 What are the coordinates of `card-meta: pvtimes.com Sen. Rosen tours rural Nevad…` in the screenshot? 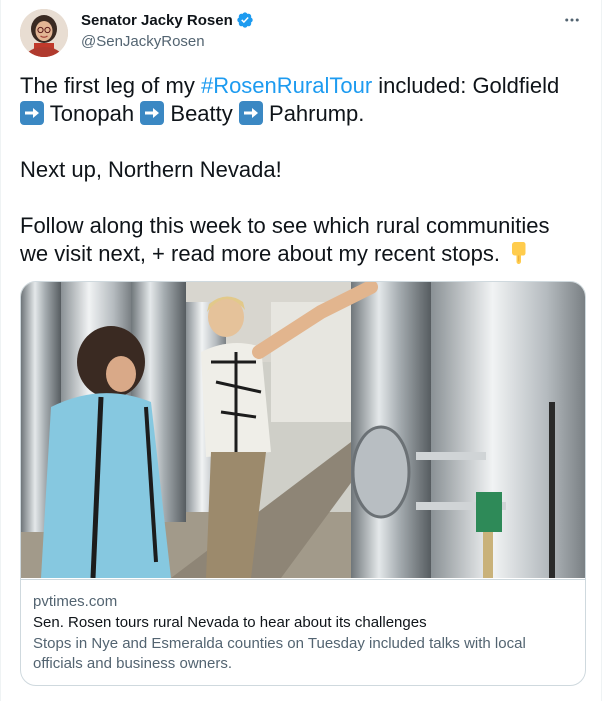 It's located at (303, 632).